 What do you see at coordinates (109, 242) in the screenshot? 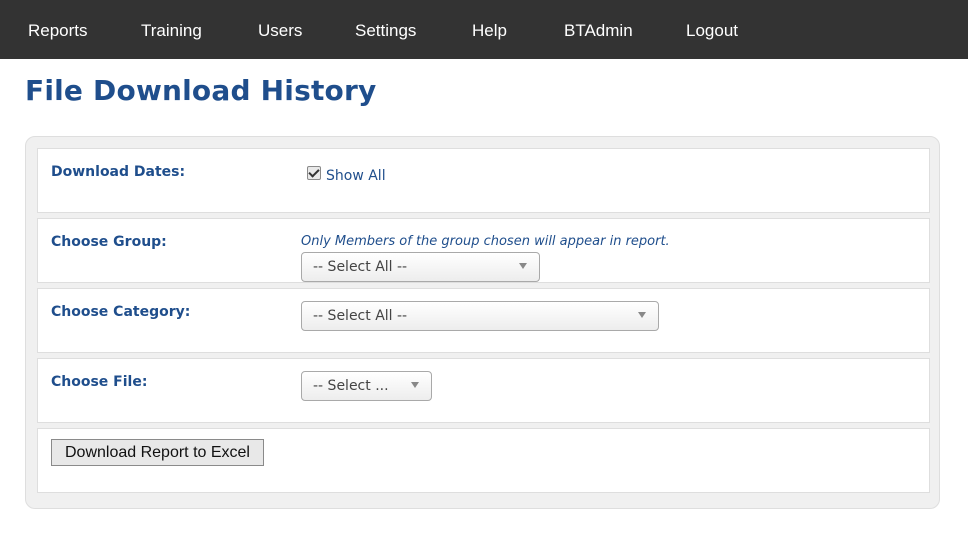
I see `choose-group-label: Choose Group:` at bounding box center [109, 242].